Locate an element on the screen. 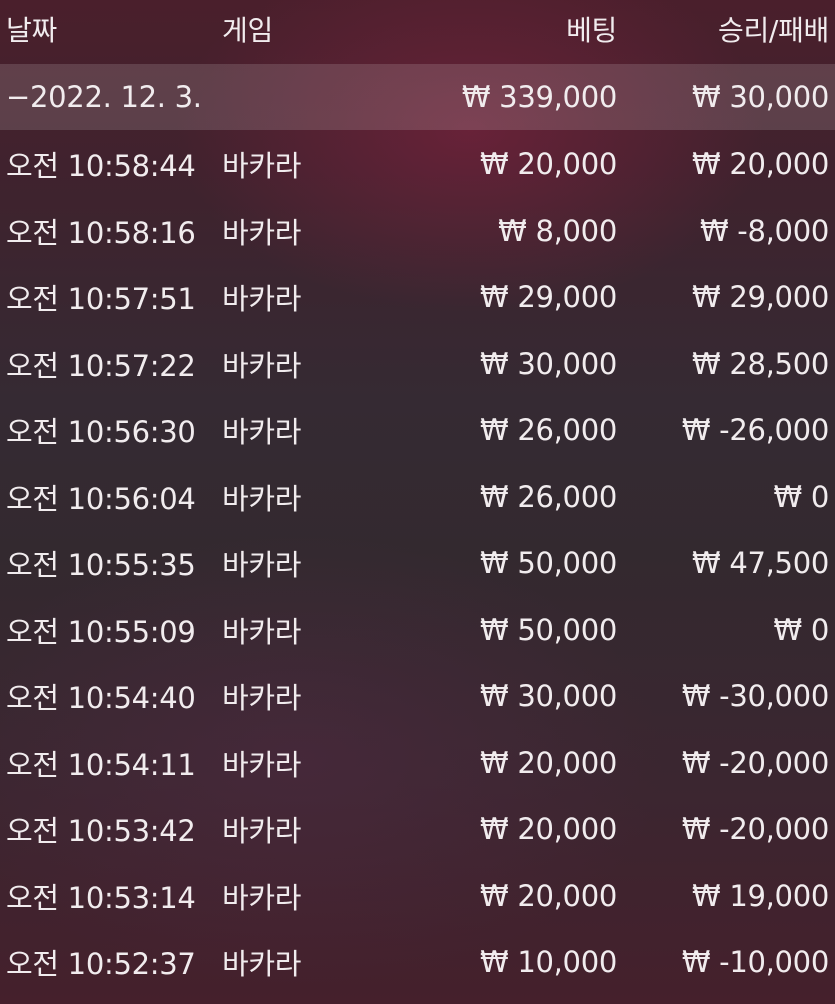 Image resolution: width=835 pixels, height=1004 pixels. row-result: ₩ 47,500 is located at coordinates (760, 563).